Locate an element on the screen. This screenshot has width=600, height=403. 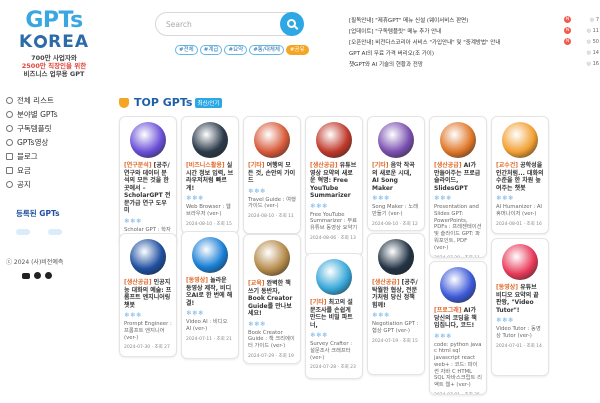
view-count: 50 is located at coordinates (585, 42).